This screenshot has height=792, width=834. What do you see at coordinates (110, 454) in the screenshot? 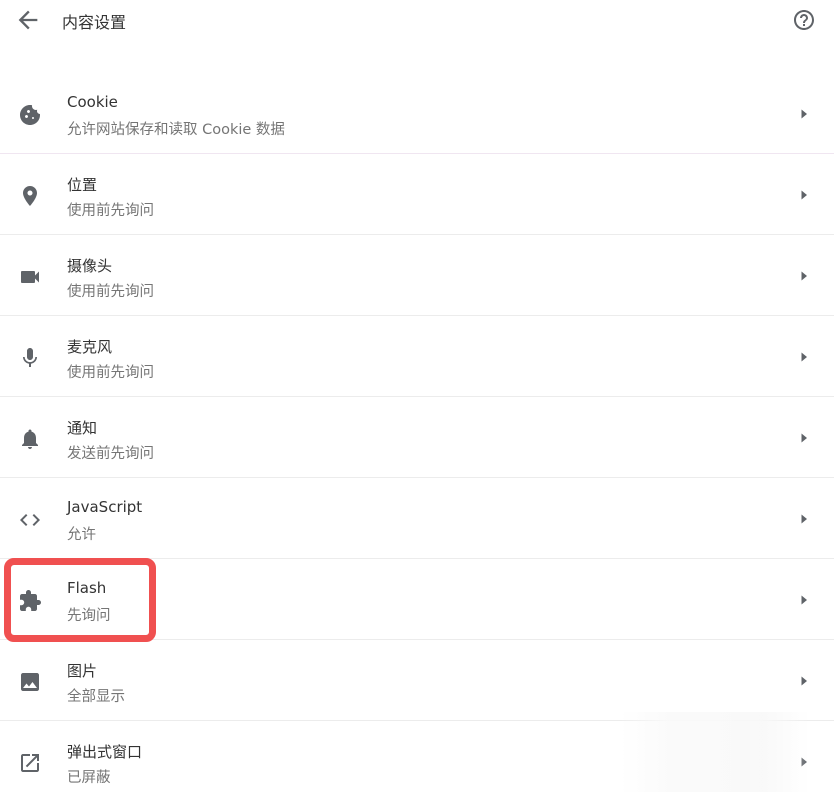
I see `setting-subtitle: 发送前先询问` at bounding box center [110, 454].